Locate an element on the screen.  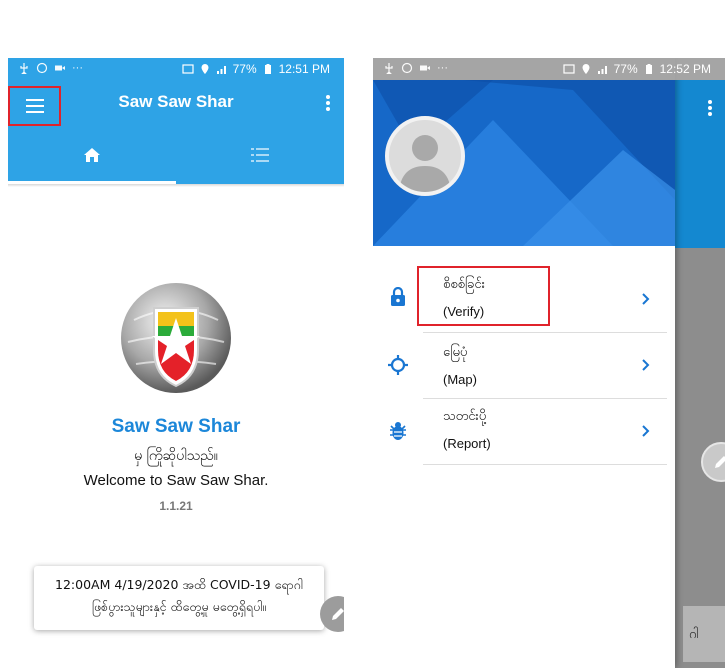
status-bar: ··· 77% 12:52 PM is located at coordinates (549, 69).